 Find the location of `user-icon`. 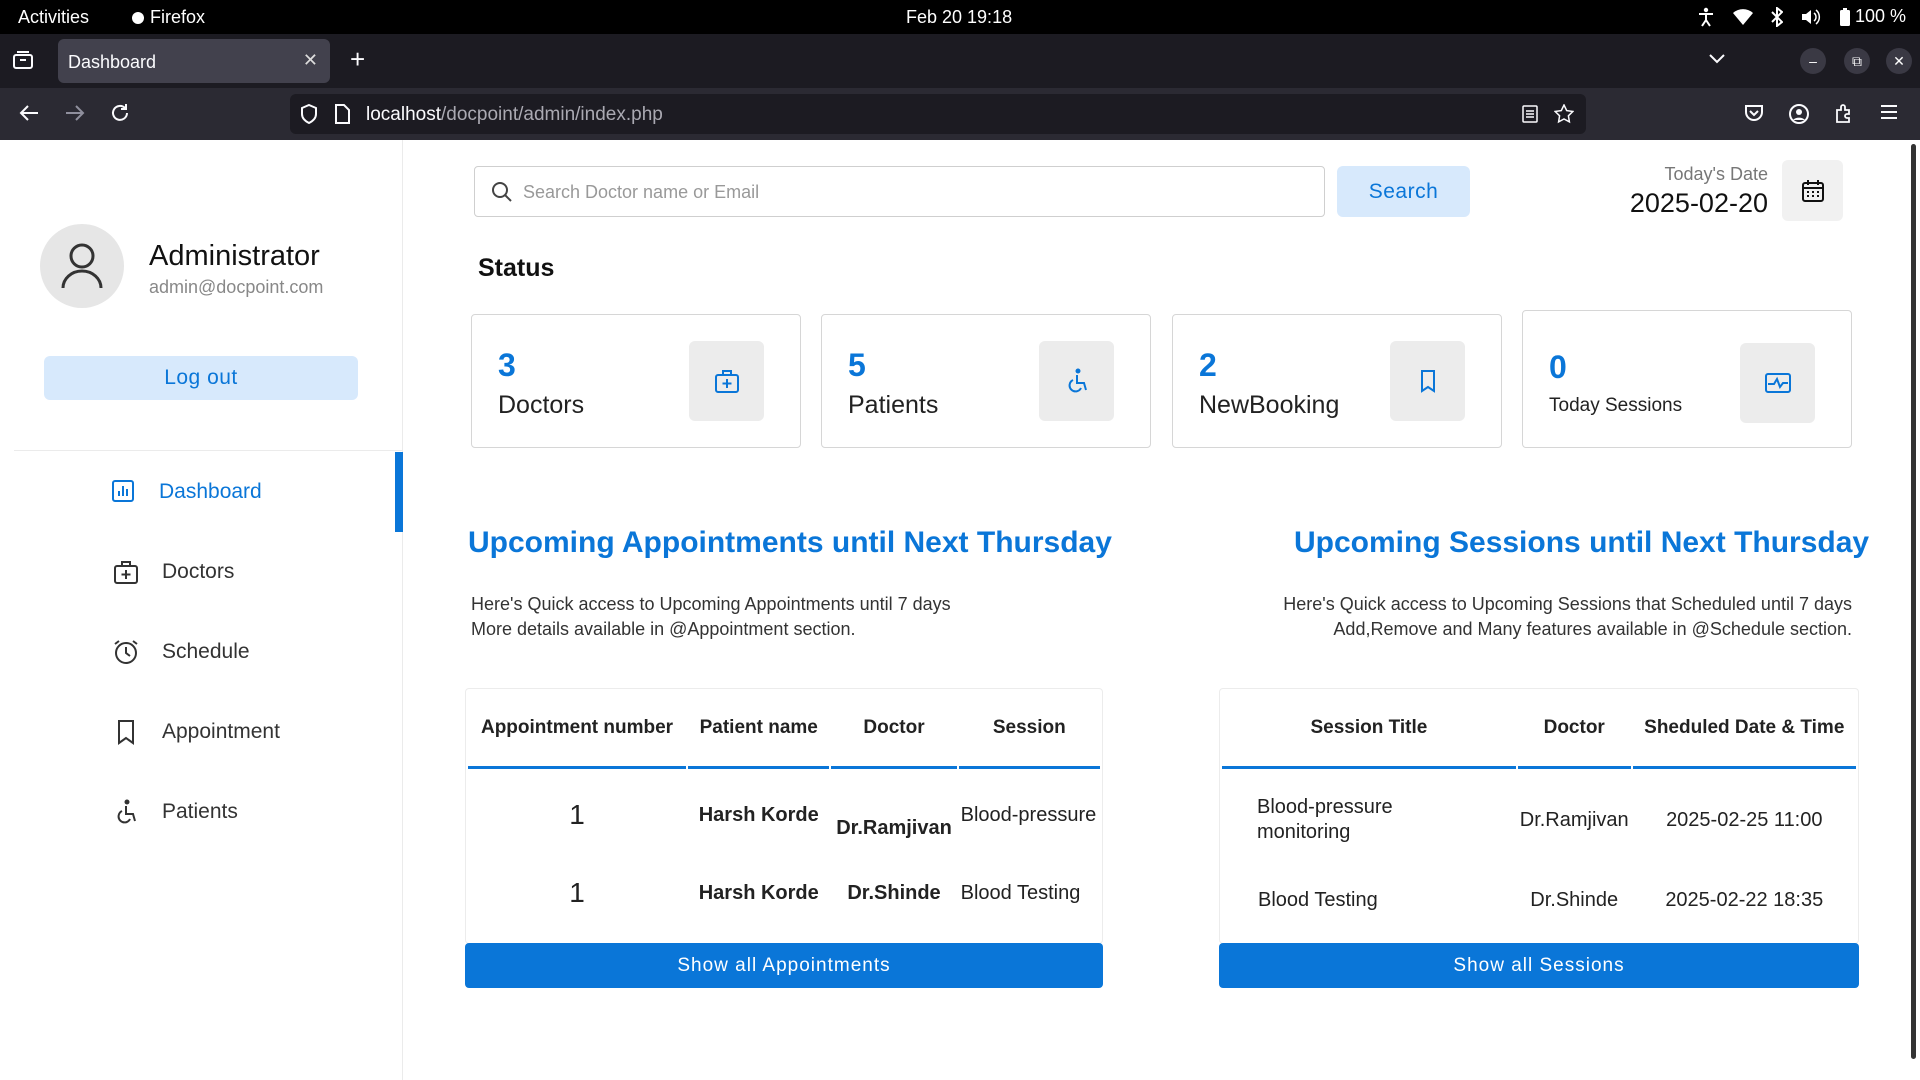

user-icon is located at coordinates (82, 266).